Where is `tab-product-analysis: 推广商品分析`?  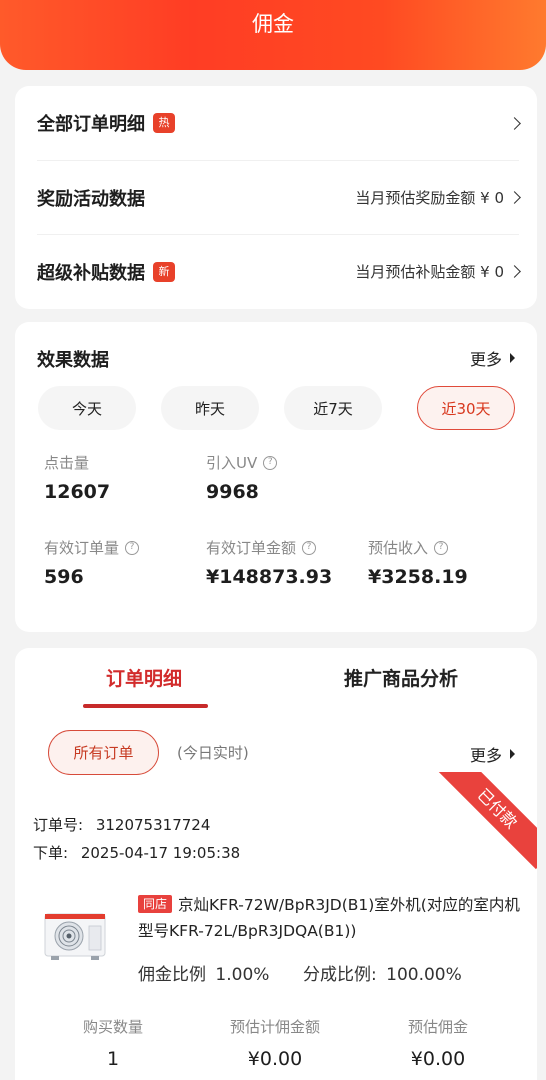 tab-product-analysis: 推广商品分析 is located at coordinates (401, 677).